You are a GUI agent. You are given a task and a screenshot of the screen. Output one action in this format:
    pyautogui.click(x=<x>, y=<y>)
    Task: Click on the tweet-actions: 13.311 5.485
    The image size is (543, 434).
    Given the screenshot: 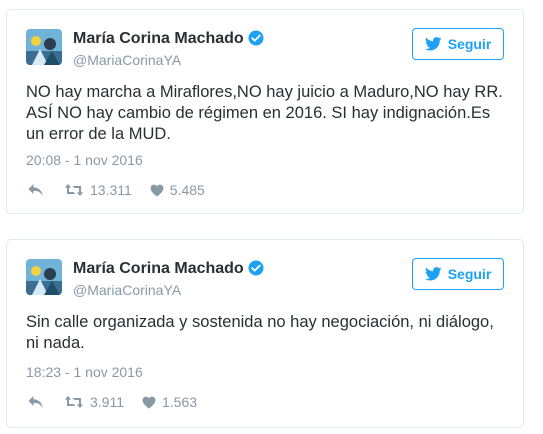 What is the action you would take?
    pyautogui.click(x=116, y=190)
    